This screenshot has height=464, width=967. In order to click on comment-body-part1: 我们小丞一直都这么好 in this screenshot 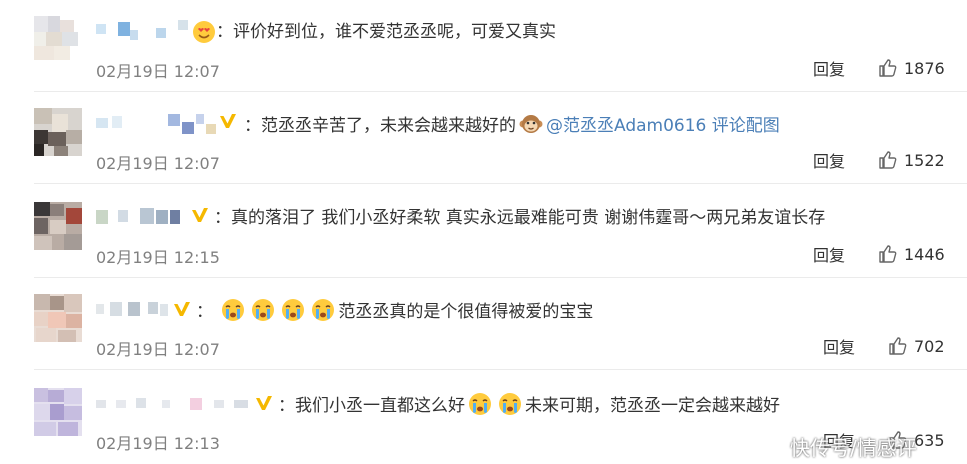, I will do `click(380, 406)`.